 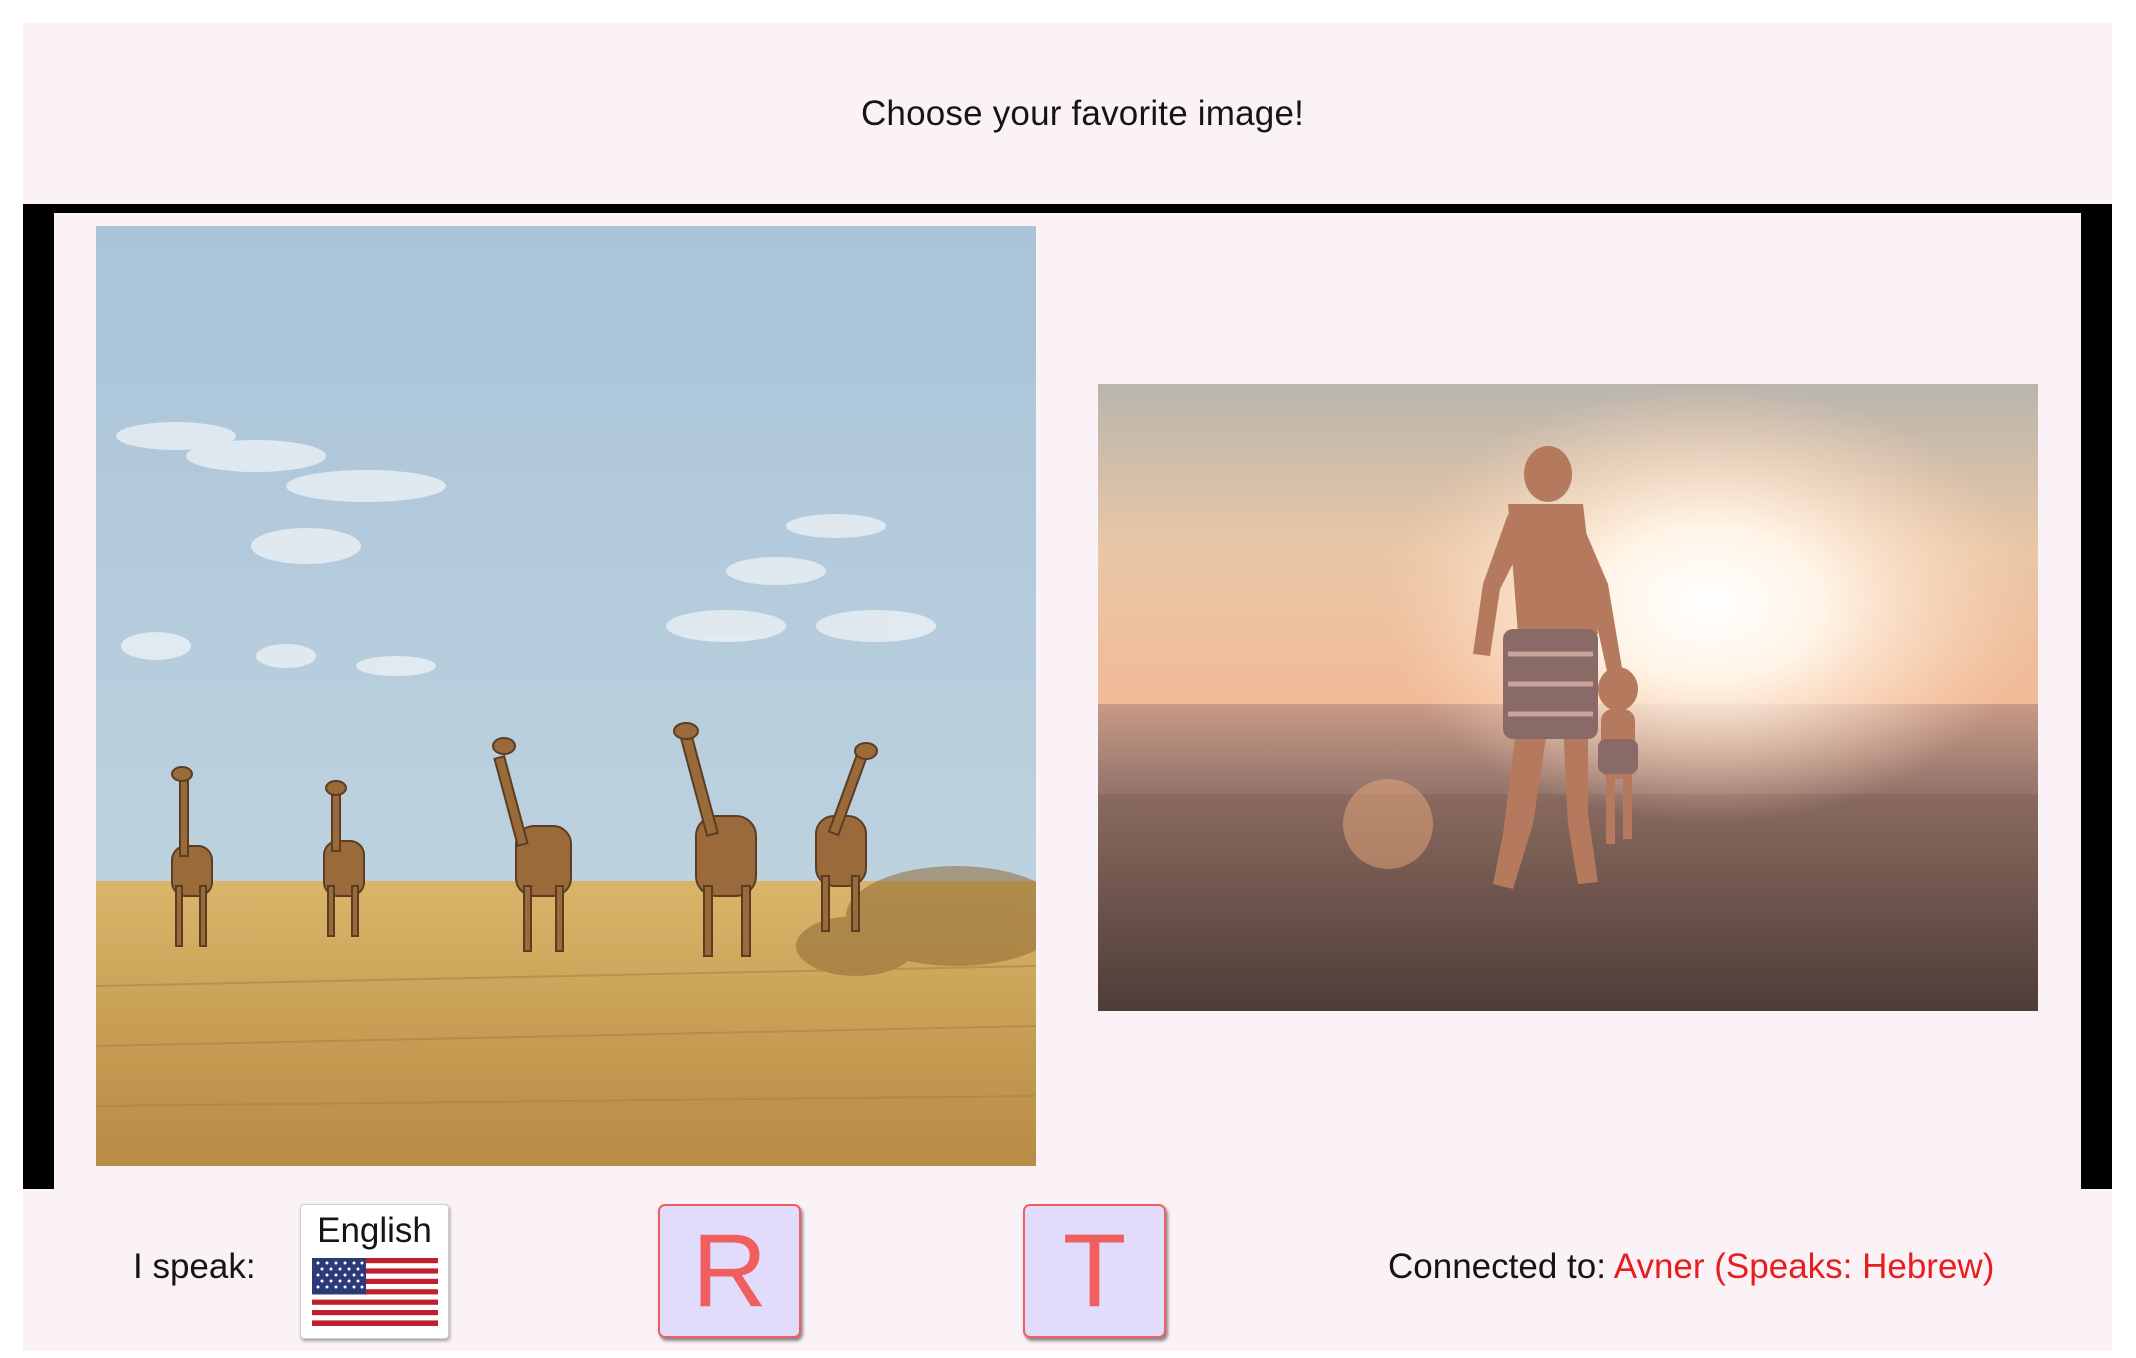 I want to click on page-title: Choose your favorite image!, so click(x=1082, y=113).